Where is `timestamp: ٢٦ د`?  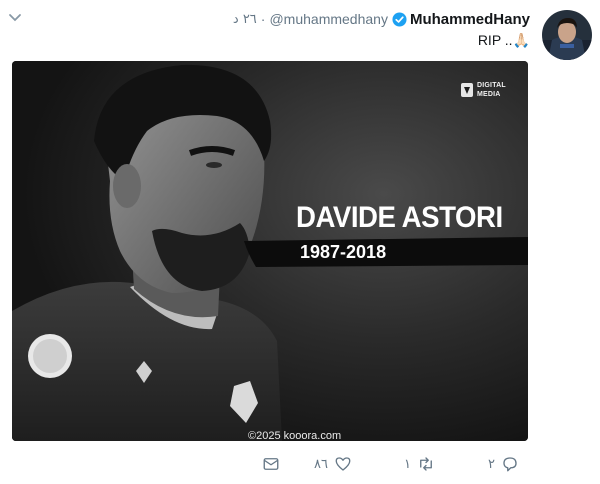
timestamp: ٢٦ د is located at coordinates (245, 19).